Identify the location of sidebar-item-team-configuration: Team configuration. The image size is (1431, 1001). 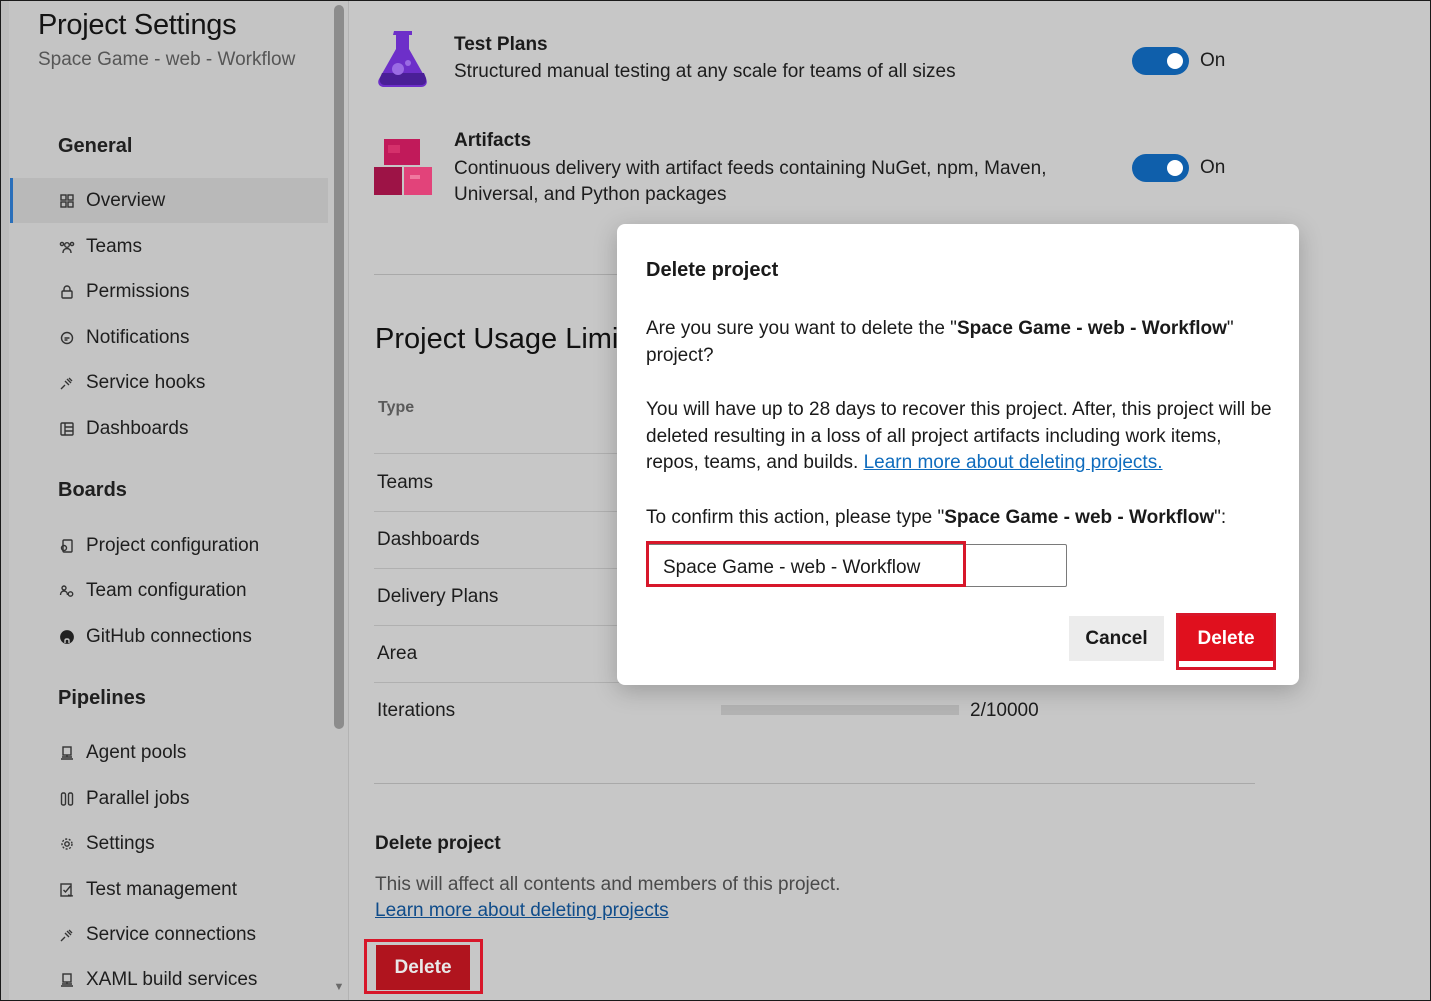
(169, 590).